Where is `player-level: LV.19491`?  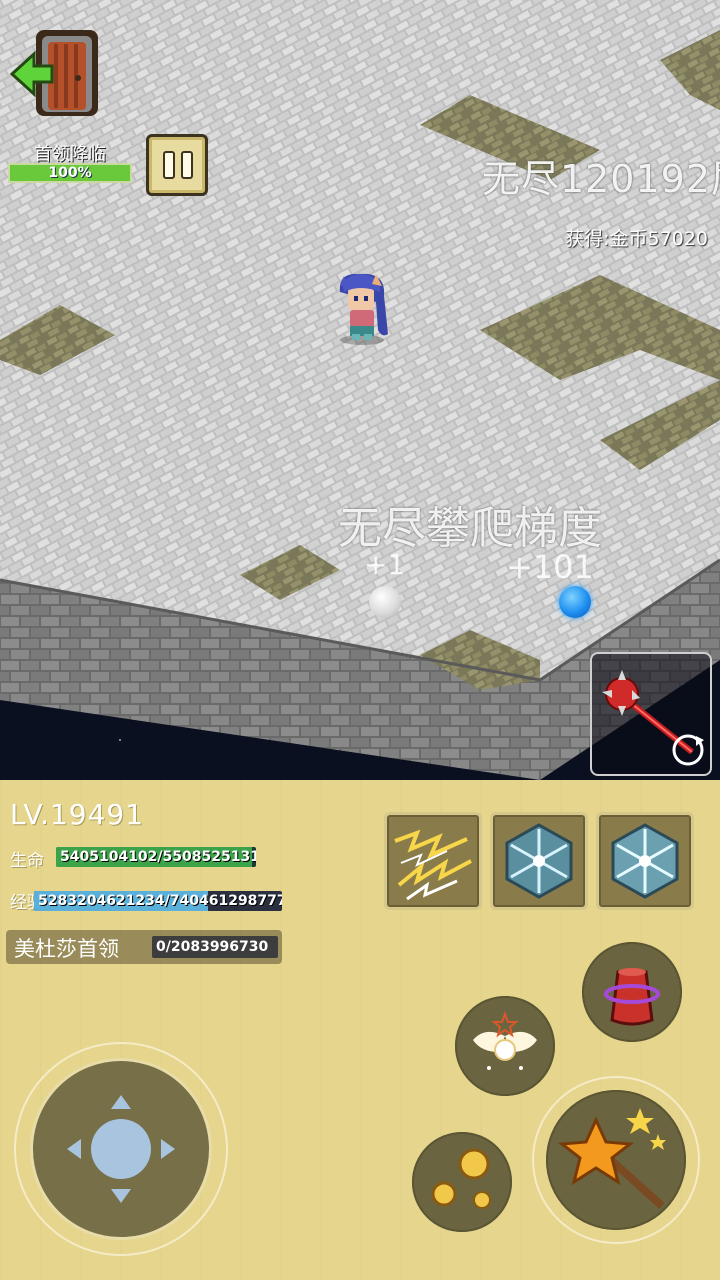 player-level: LV.19491 is located at coordinates (77, 814).